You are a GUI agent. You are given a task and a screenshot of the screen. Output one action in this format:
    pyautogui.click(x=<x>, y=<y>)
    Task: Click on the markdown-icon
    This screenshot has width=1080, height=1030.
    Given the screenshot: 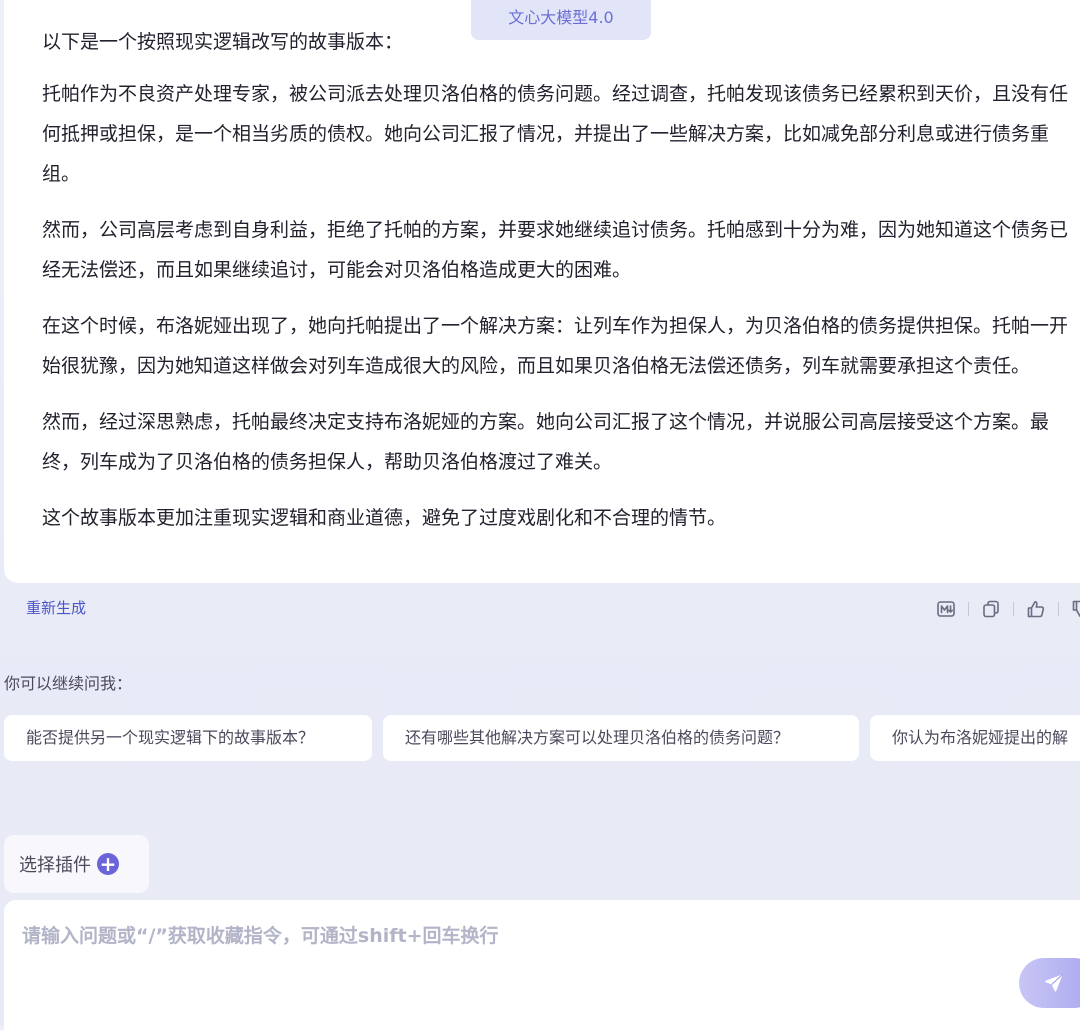 What is the action you would take?
    pyautogui.click(x=946, y=609)
    